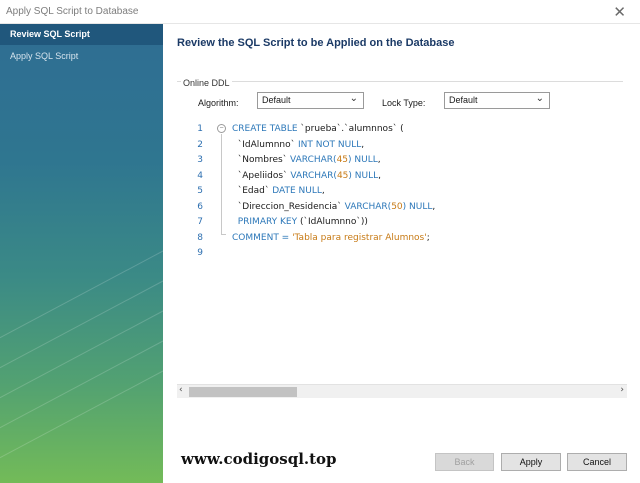 The width and height of the screenshot is (640, 483). I want to click on code-token: 'Tabla para registrar Alumnos', so click(359, 237).